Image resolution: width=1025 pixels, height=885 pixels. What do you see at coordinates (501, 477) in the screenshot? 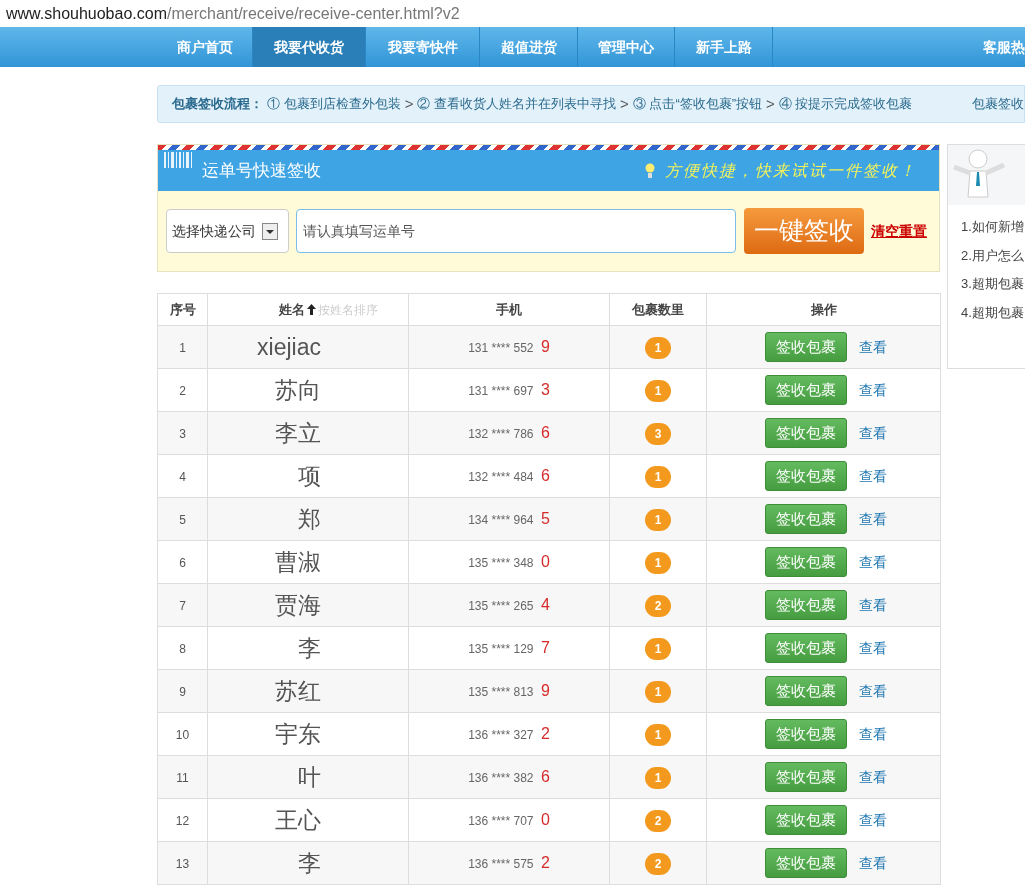
I see `phone-number: 132 **** 484` at bounding box center [501, 477].